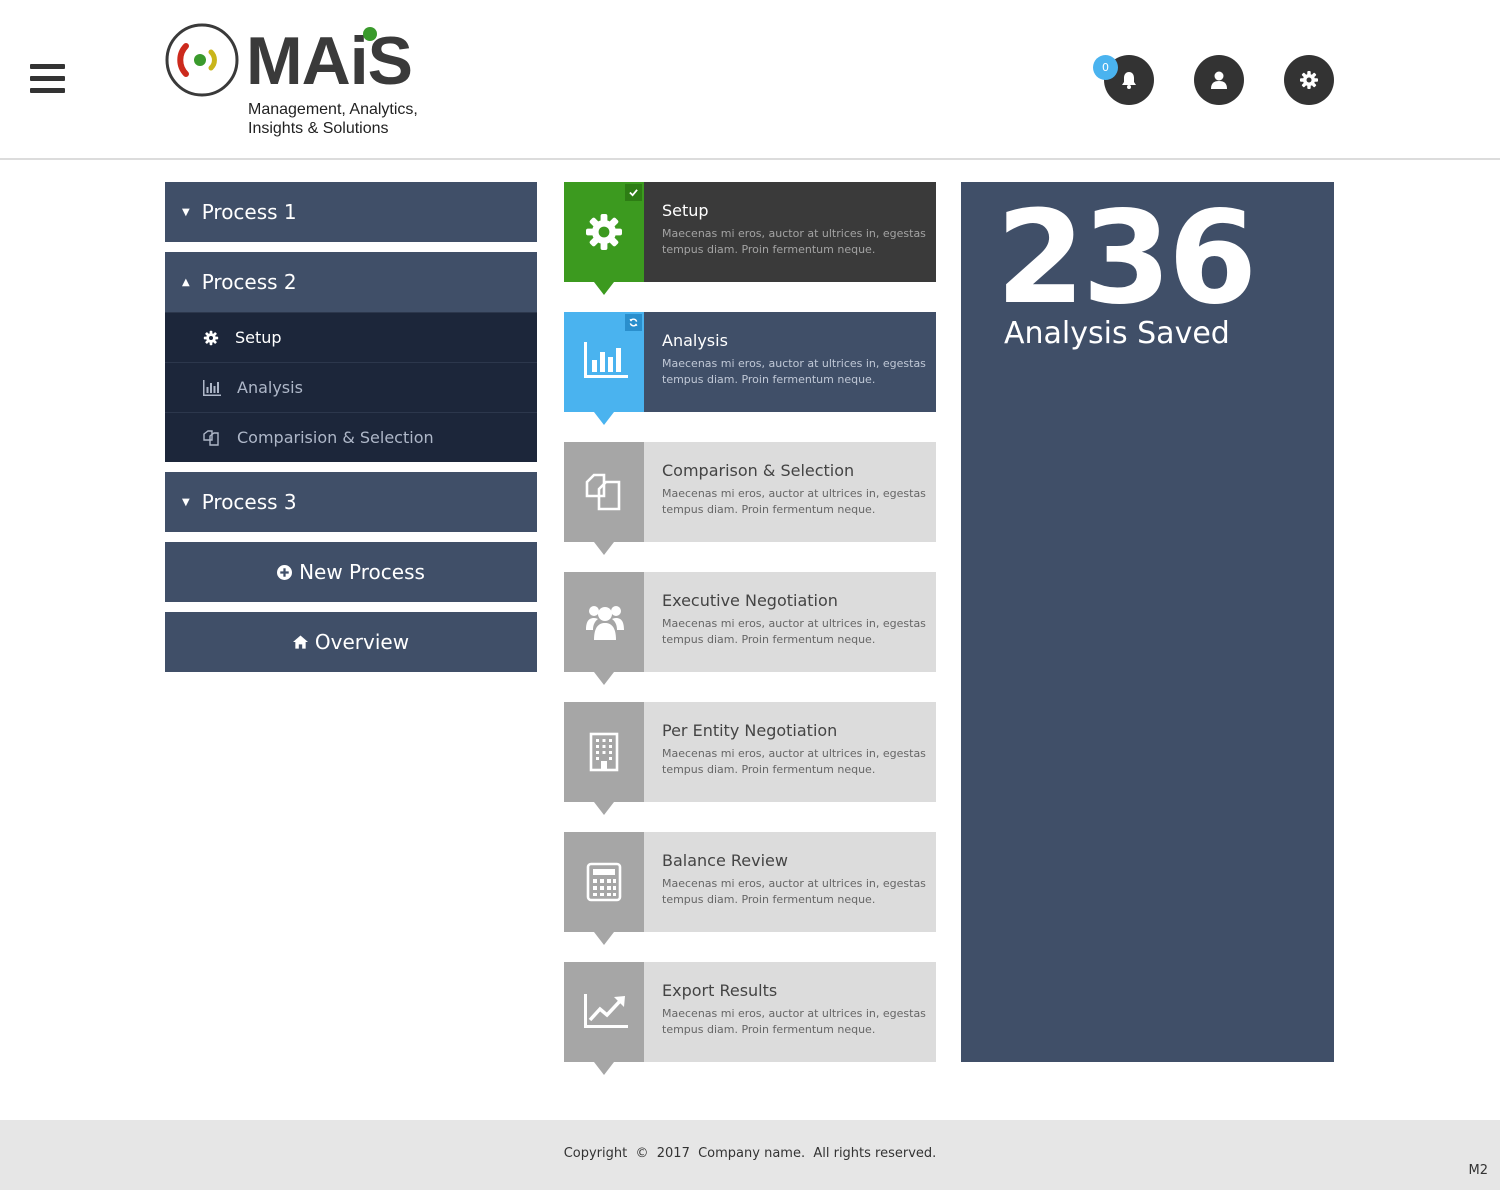 This screenshot has height=1190, width=1500. I want to click on users-icon, so click(605, 623).